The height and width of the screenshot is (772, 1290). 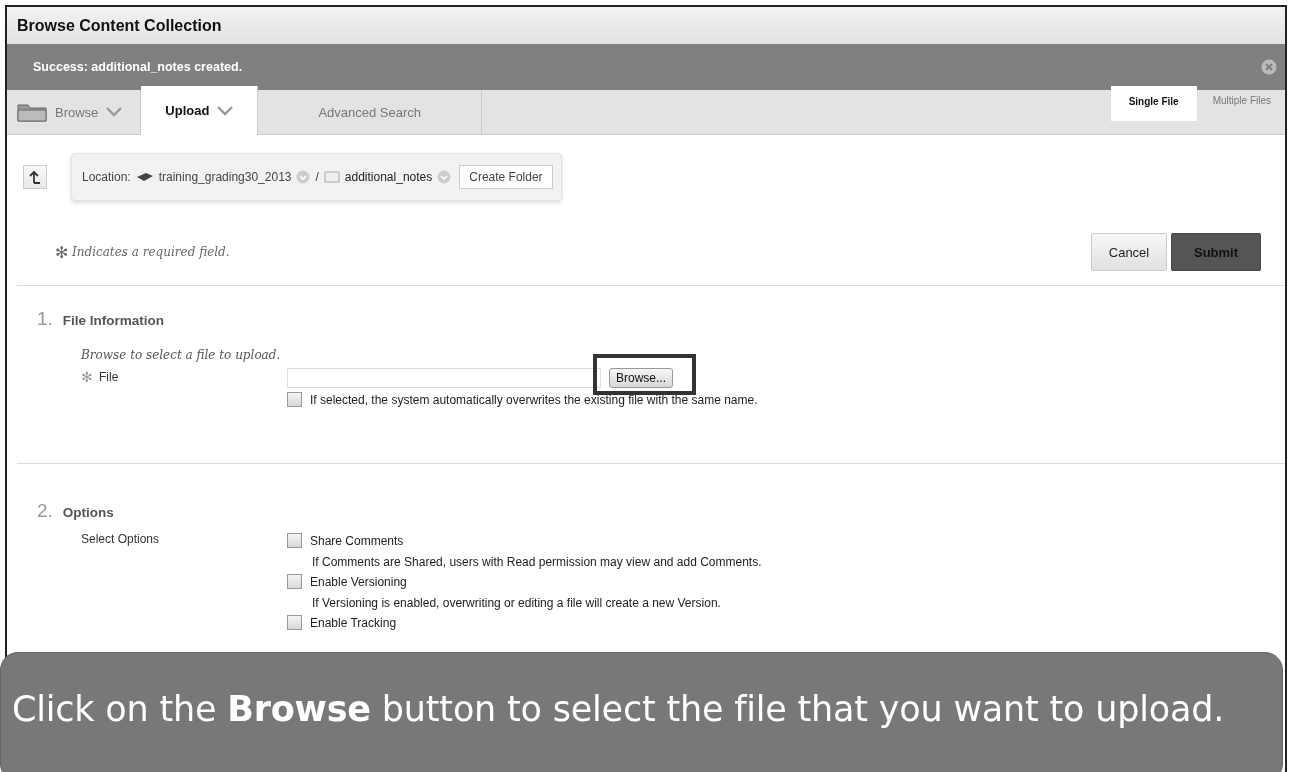 I want to click on breadcrumb-link: additional_notes, so click(x=388, y=177).